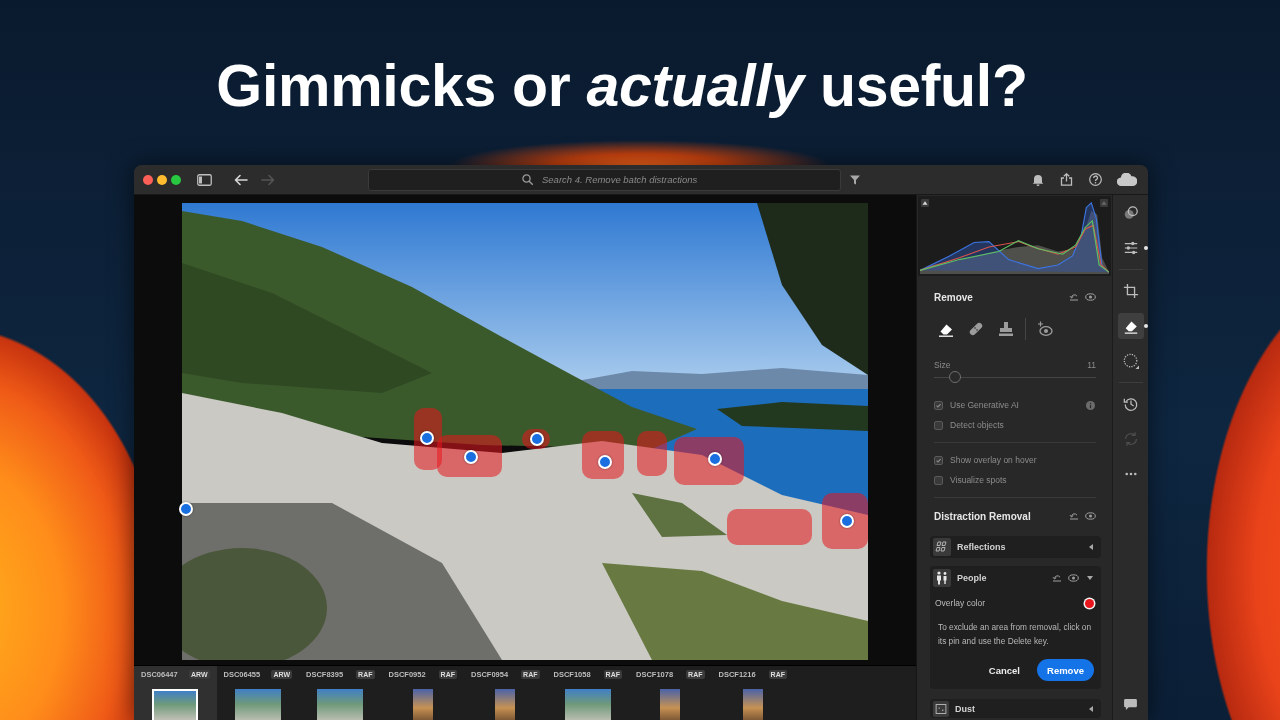  I want to click on filter-icon, so click(855, 179).